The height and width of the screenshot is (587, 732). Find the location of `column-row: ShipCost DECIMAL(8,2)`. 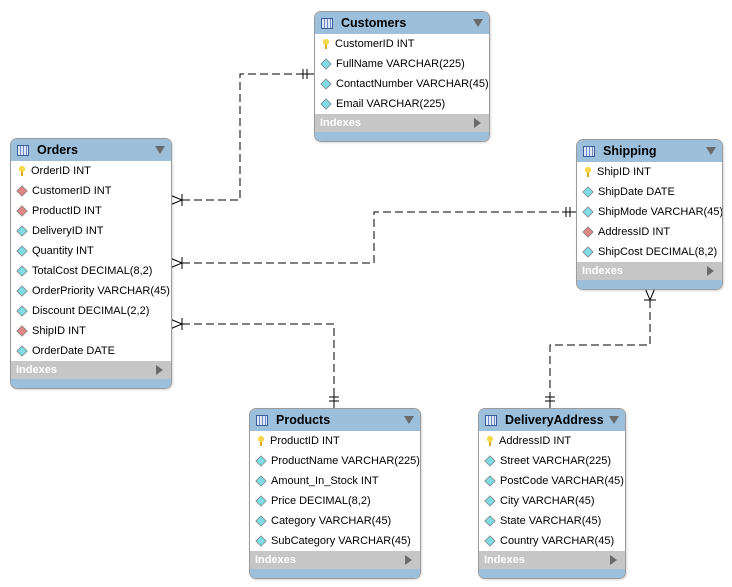

column-row: ShipCost DECIMAL(8,2) is located at coordinates (649, 252).